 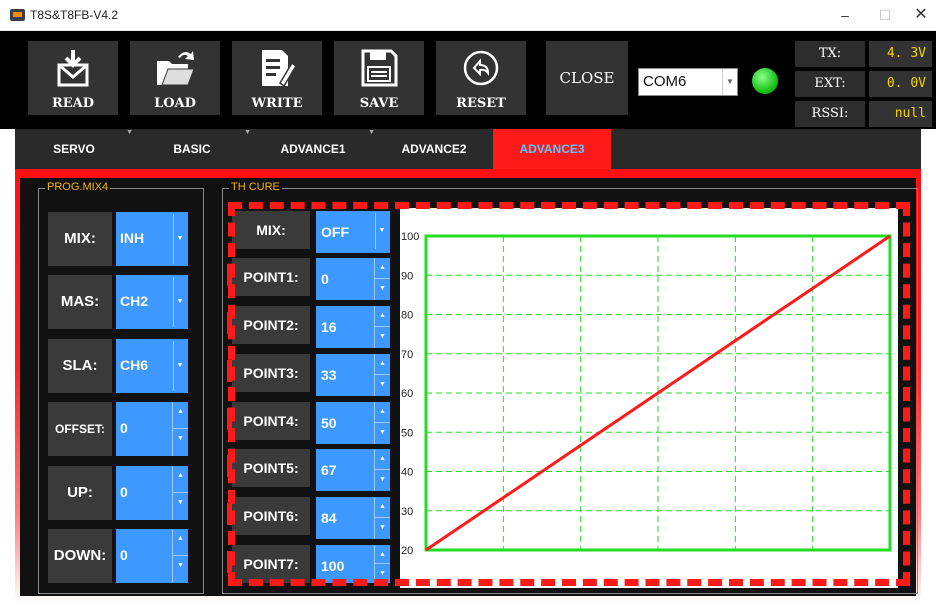 I want to click on tab-basic: BASIC ▼, so click(x=192, y=149).